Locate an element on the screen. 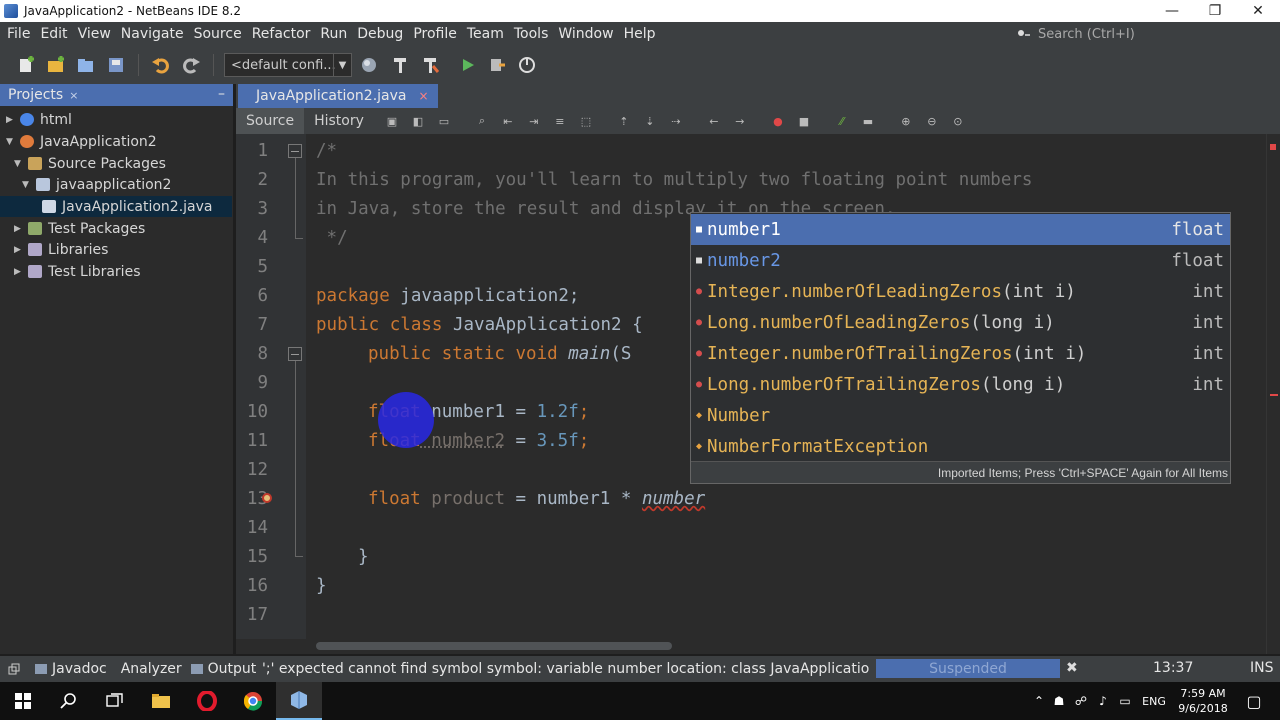 This screenshot has width=1280, height=720. horizontal-scrollbar is located at coordinates (751, 646).